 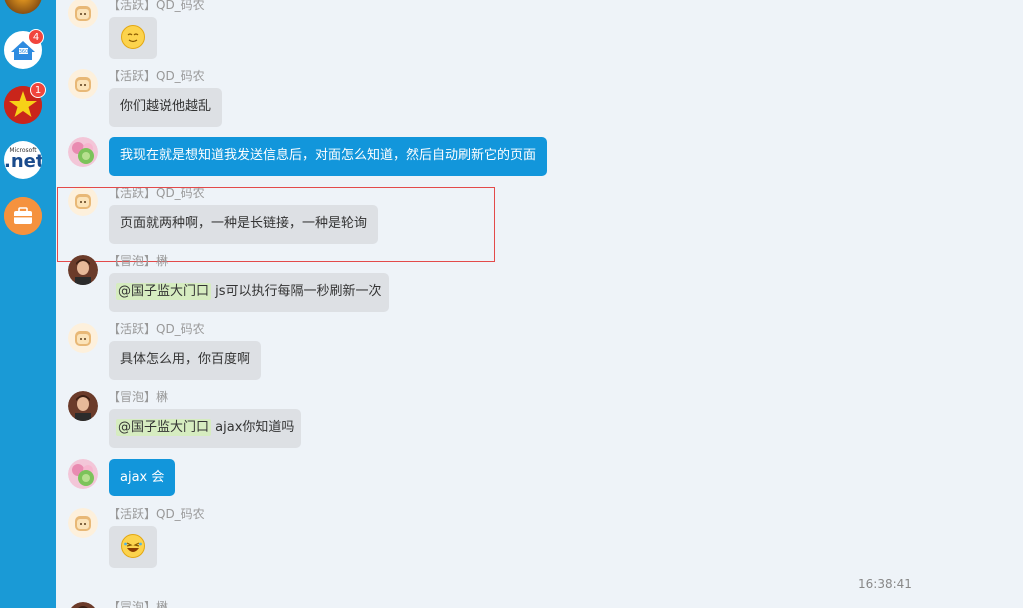 I want to click on briefcase-icon, so click(x=23, y=216).